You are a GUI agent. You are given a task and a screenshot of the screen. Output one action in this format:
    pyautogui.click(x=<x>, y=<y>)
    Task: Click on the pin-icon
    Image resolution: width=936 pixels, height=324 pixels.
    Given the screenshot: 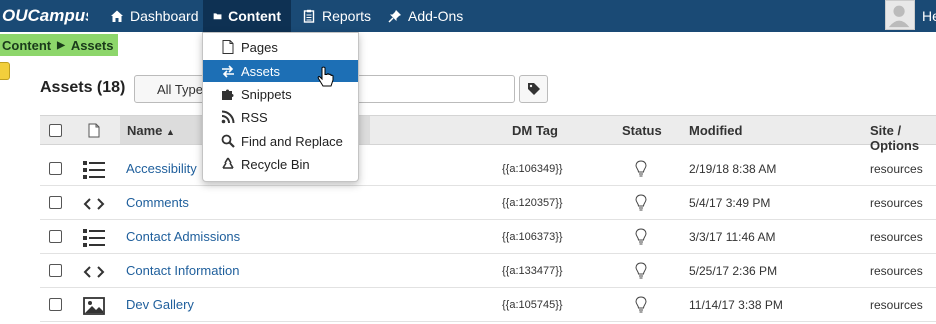 What is the action you would take?
    pyautogui.click(x=394, y=16)
    